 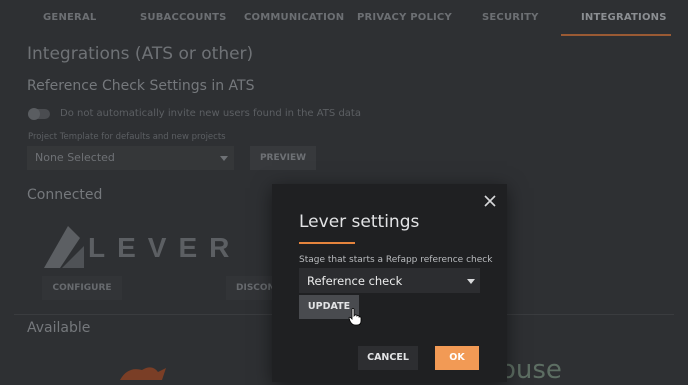 What do you see at coordinates (140, 54) in the screenshot?
I see `page-title: Integrations (ATS or other)` at bounding box center [140, 54].